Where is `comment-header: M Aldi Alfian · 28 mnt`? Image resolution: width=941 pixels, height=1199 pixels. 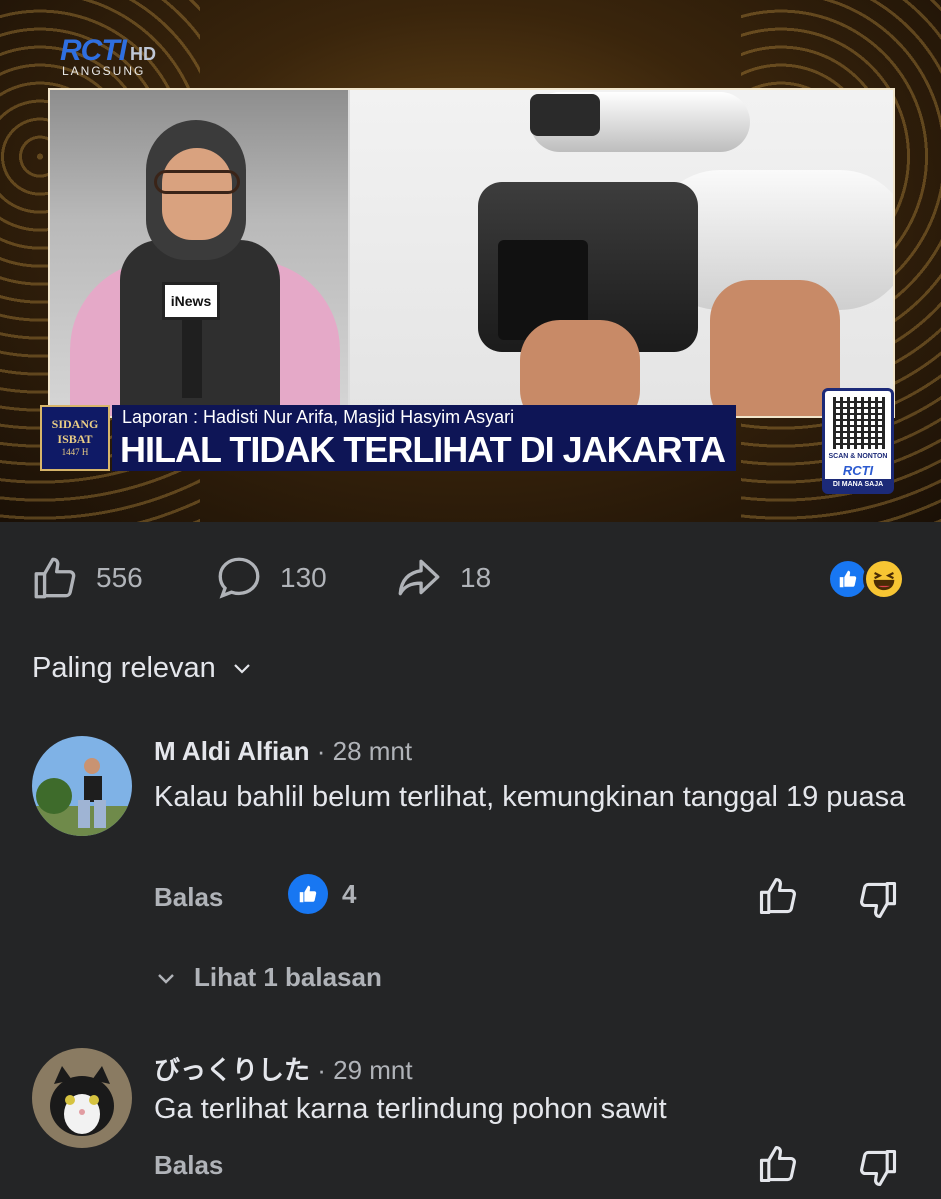
comment-header: M Aldi Alfian · 28 mnt is located at coordinates (283, 751).